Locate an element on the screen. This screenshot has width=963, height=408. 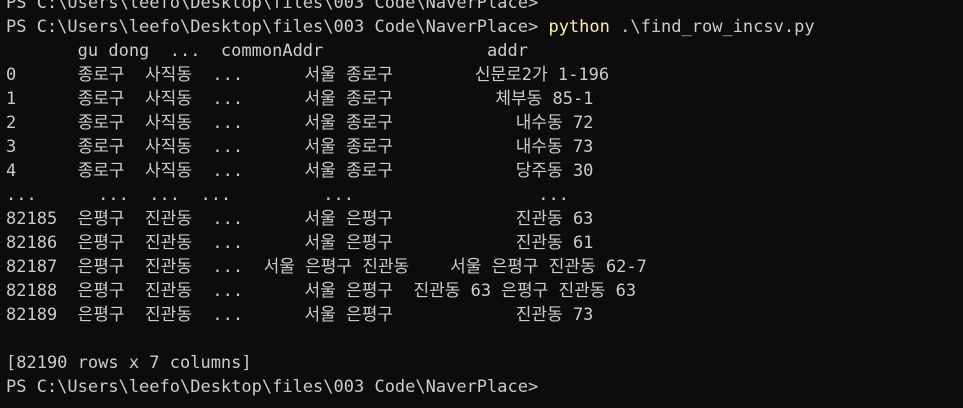
table-header-row: gu dong ... commonAddr addr is located at coordinates (267, 51).